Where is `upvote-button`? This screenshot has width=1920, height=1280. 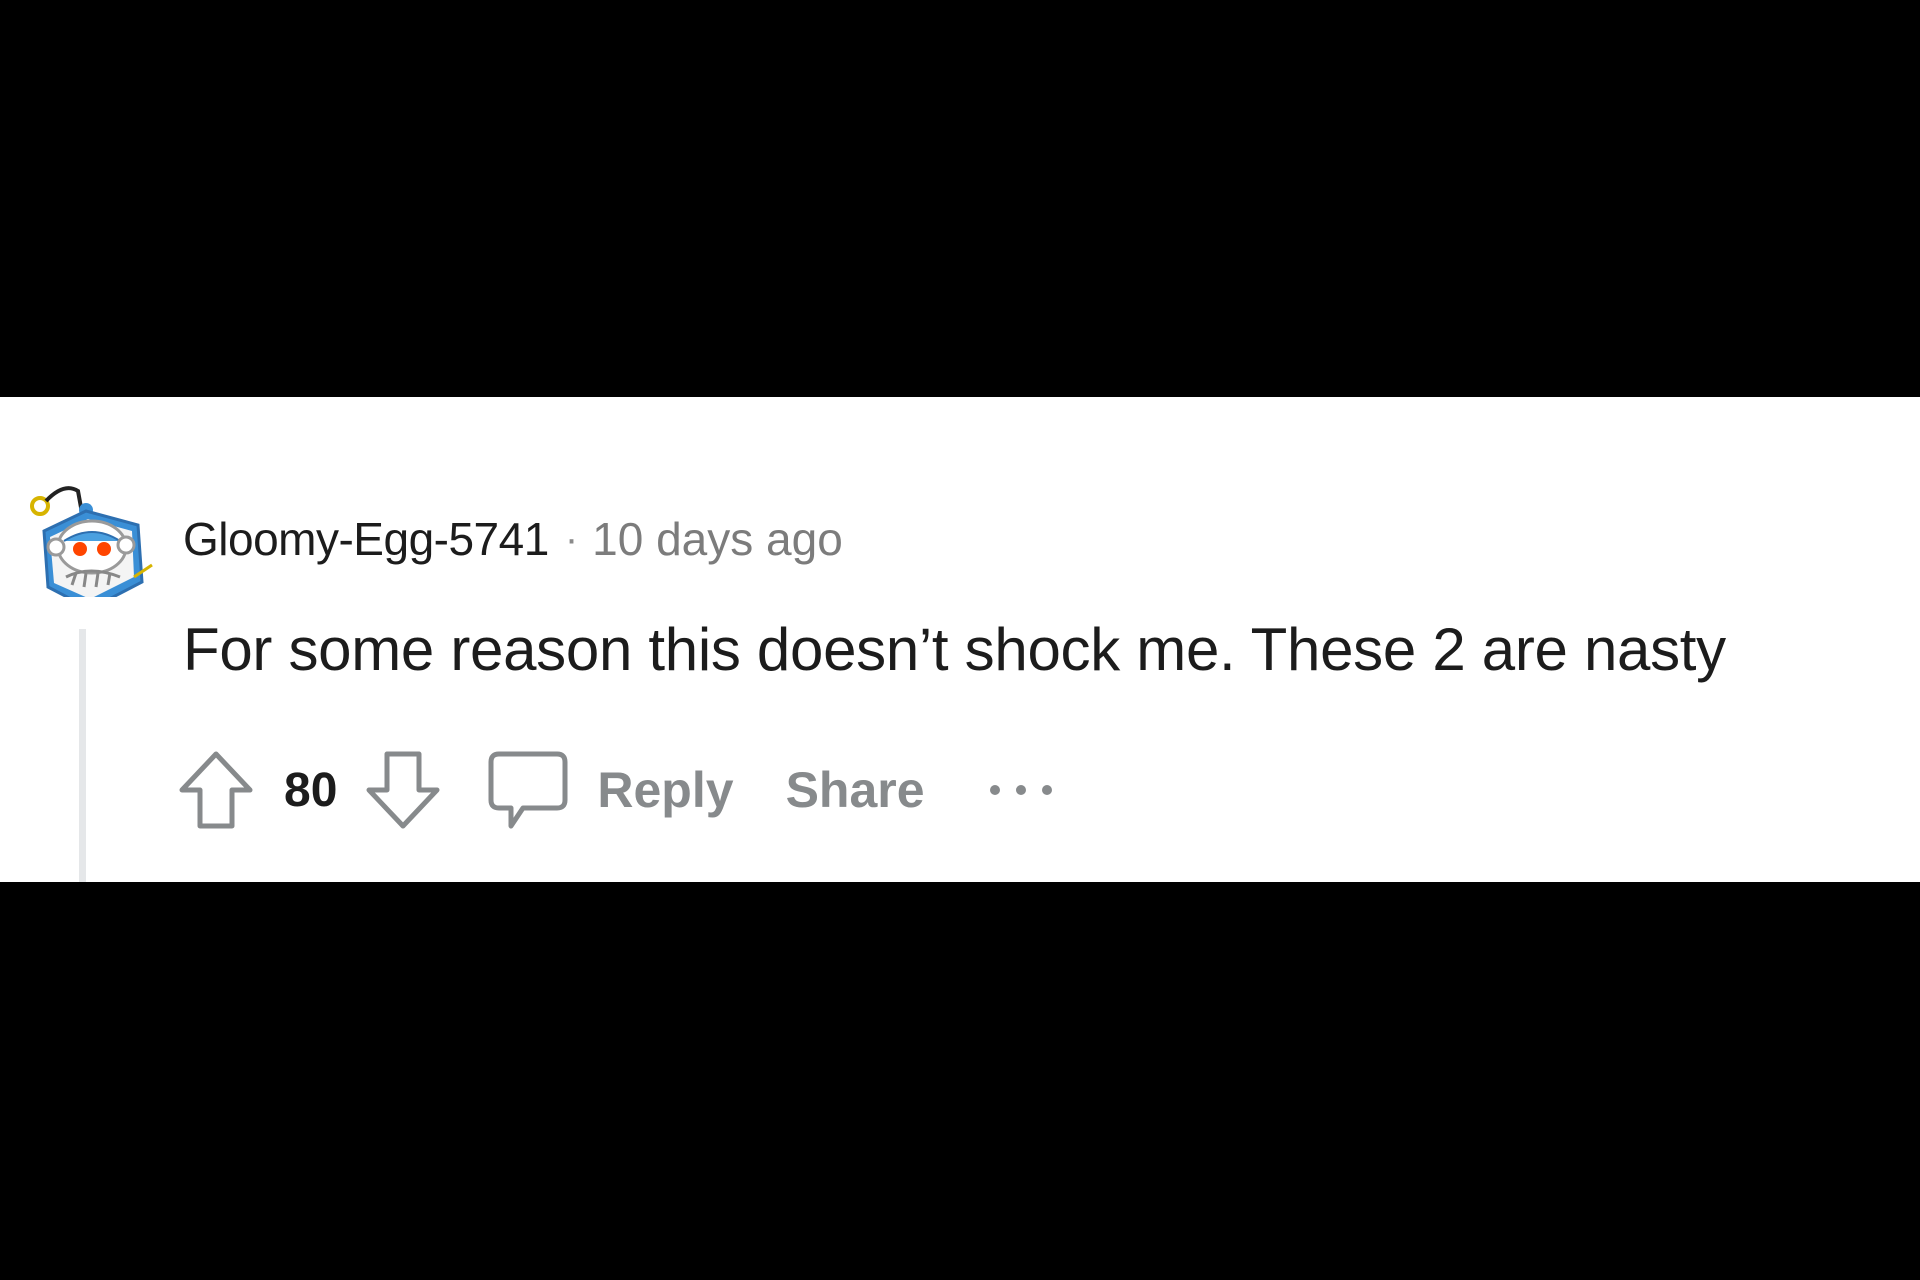
upvote-button is located at coordinates (216, 790).